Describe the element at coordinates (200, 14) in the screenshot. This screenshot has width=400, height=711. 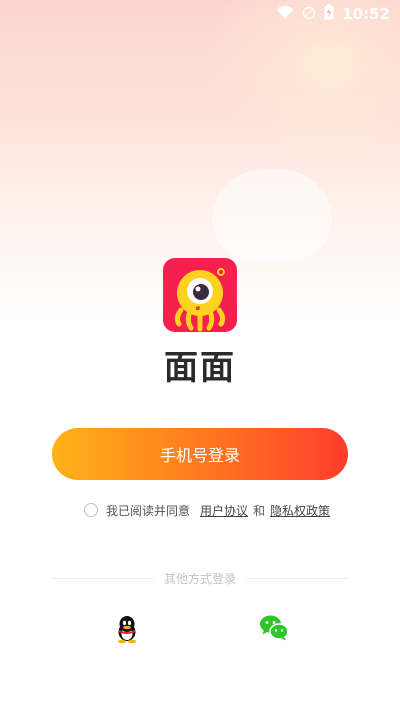
I see `status-bar: 10:52` at that location.